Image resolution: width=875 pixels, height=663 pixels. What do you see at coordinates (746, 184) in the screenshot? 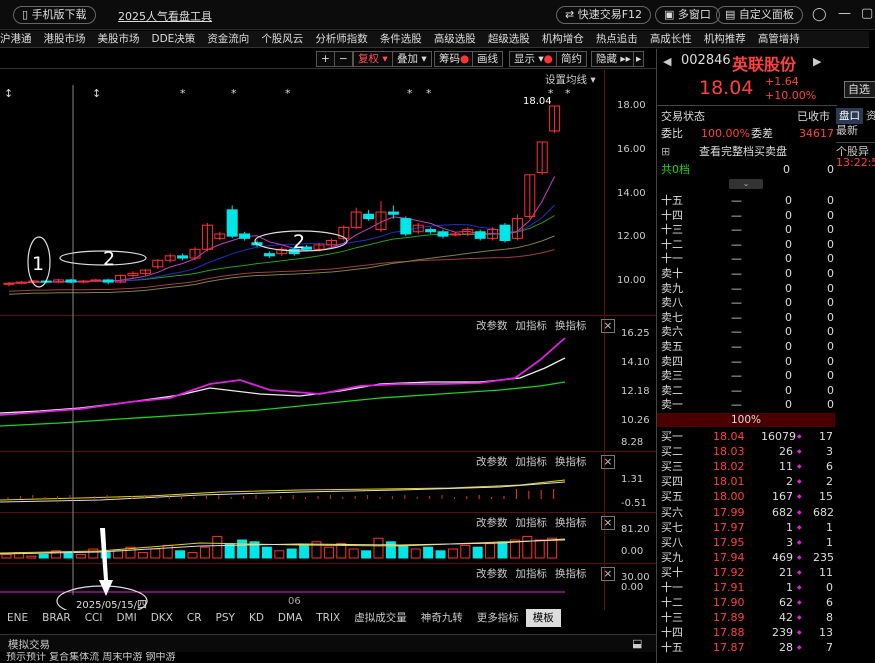
I see `collapse-chevron-icon: ⌄` at bounding box center [746, 184].